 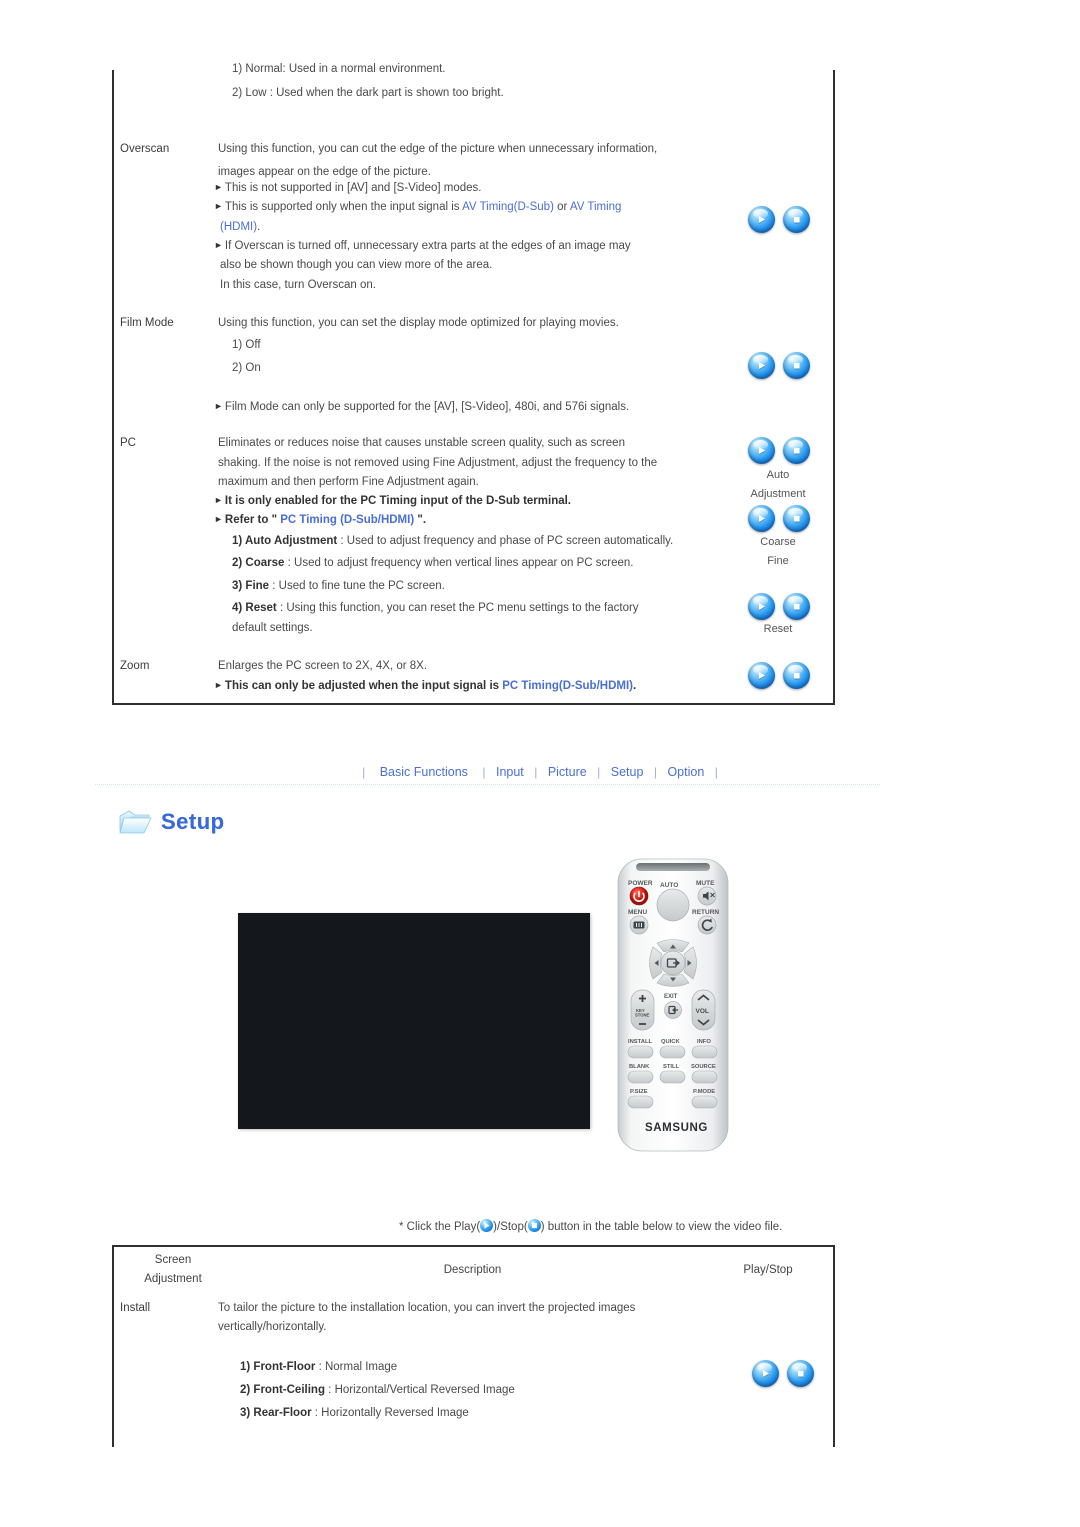 I want to click on svg-text: STILL, so click(x=671, y=1067).